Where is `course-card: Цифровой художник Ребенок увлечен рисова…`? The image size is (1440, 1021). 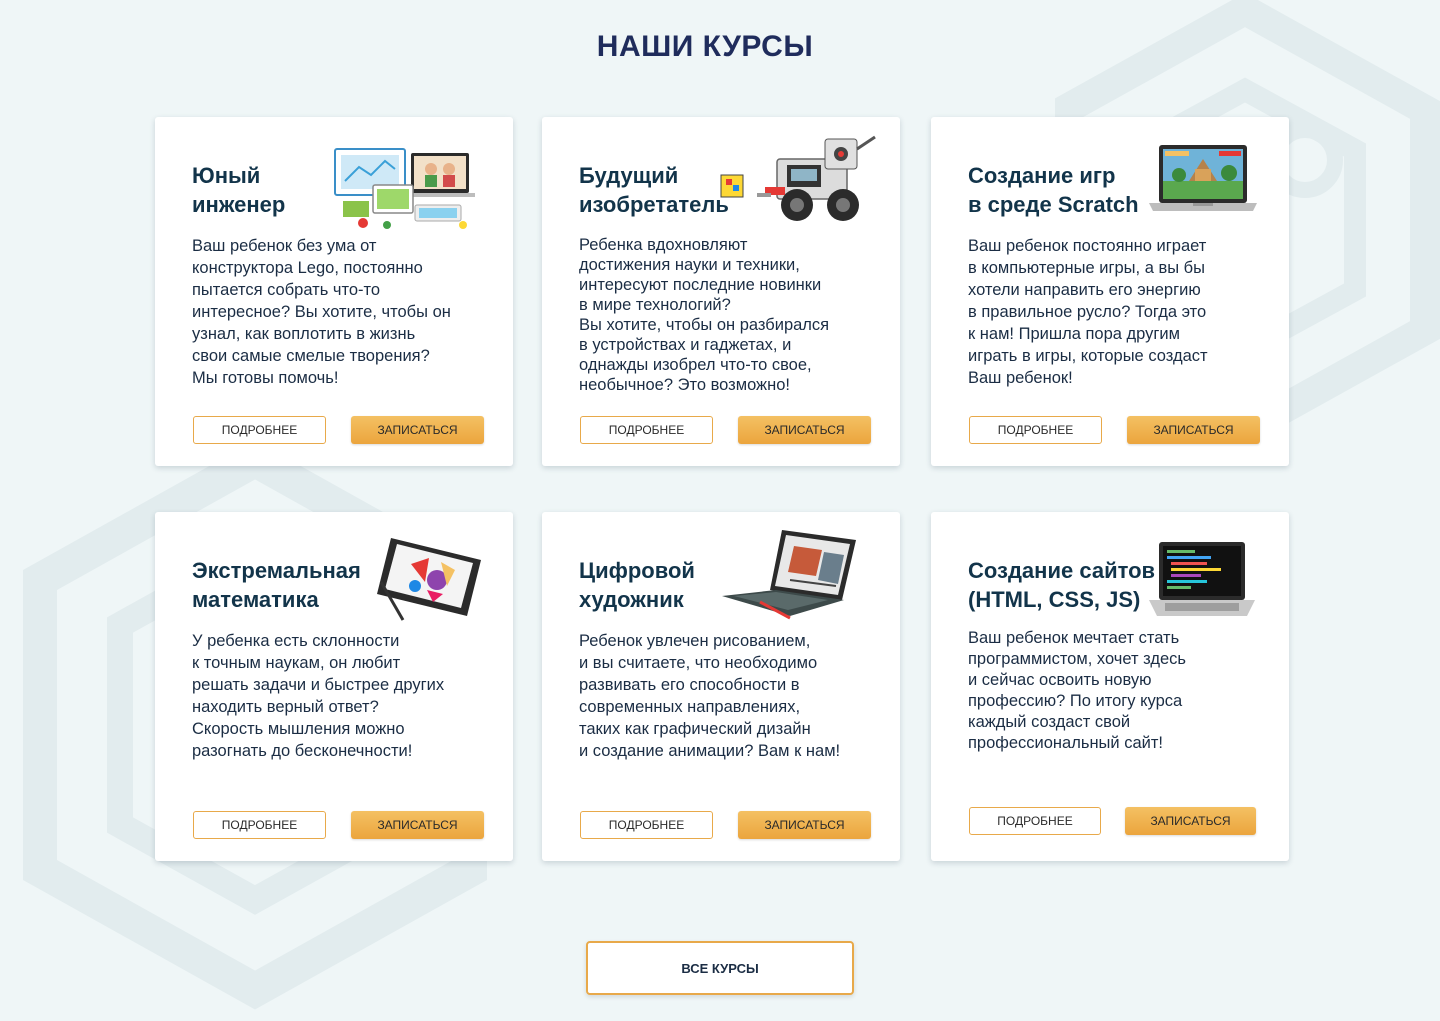 course-card: Цифровой художник Ребенок увлечен рисова… is located at coordinates (721, 686).